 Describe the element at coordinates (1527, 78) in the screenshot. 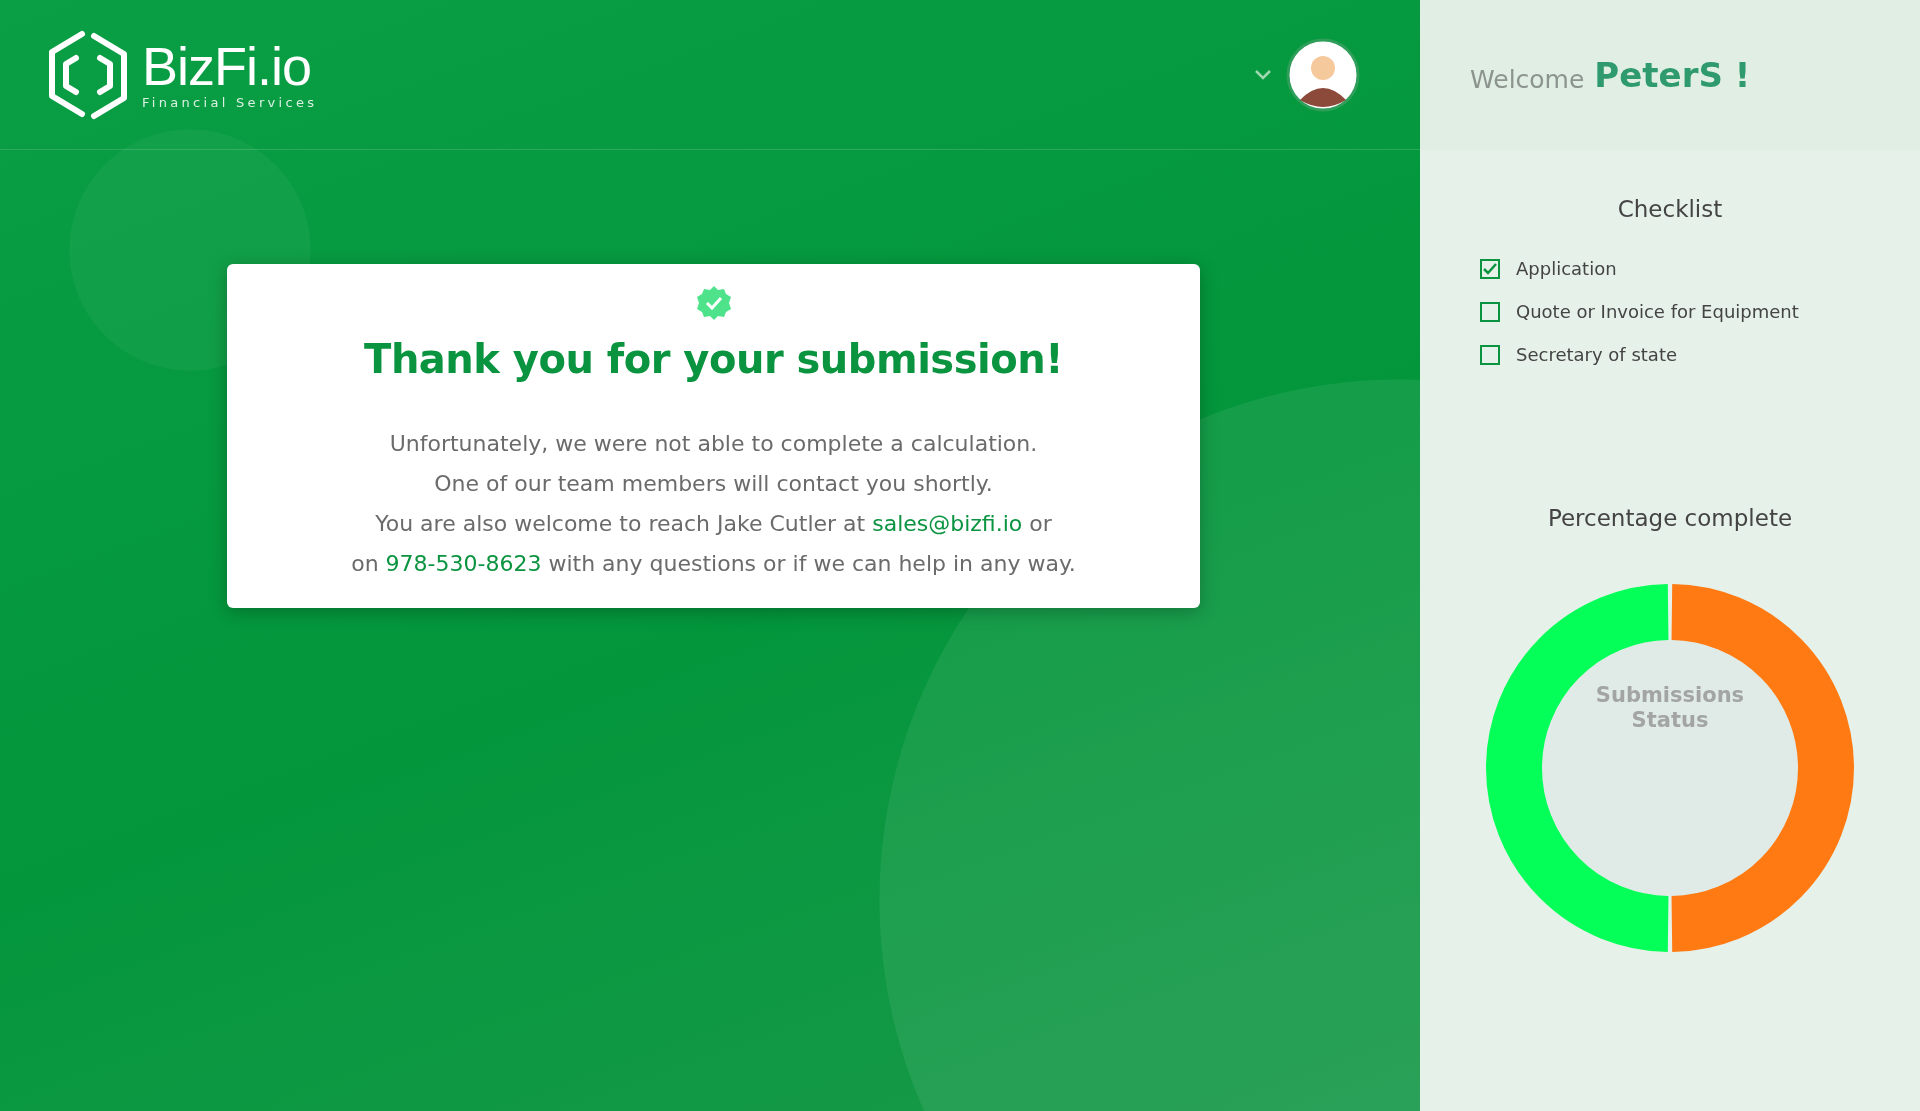

I see `welcome-label: Welcome` at that location.